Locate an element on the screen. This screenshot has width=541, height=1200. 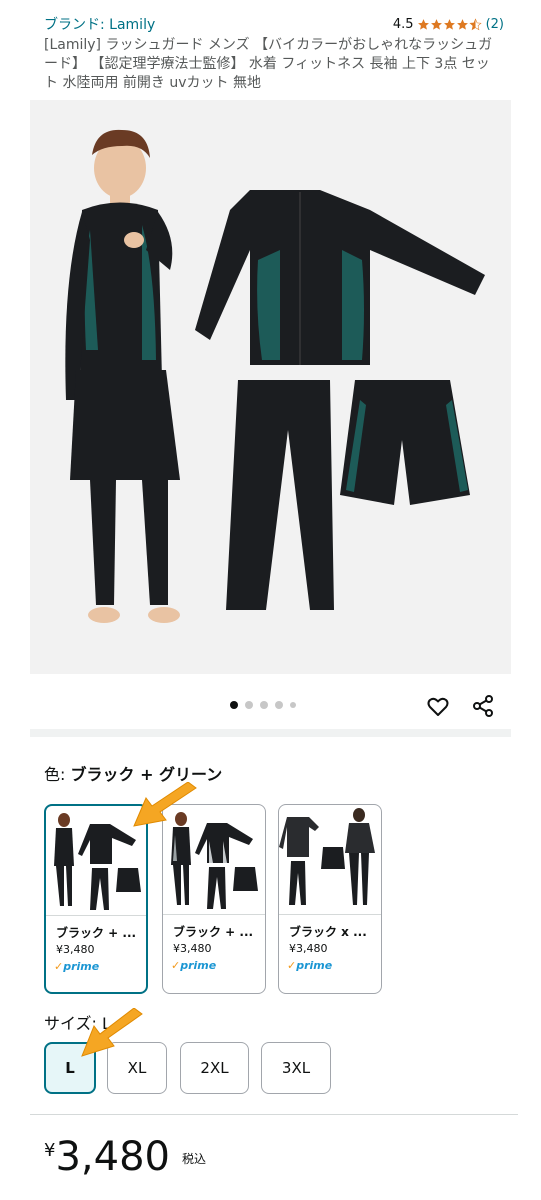
size-option-3xl: 3XL is located at coordinates (296, 1068).